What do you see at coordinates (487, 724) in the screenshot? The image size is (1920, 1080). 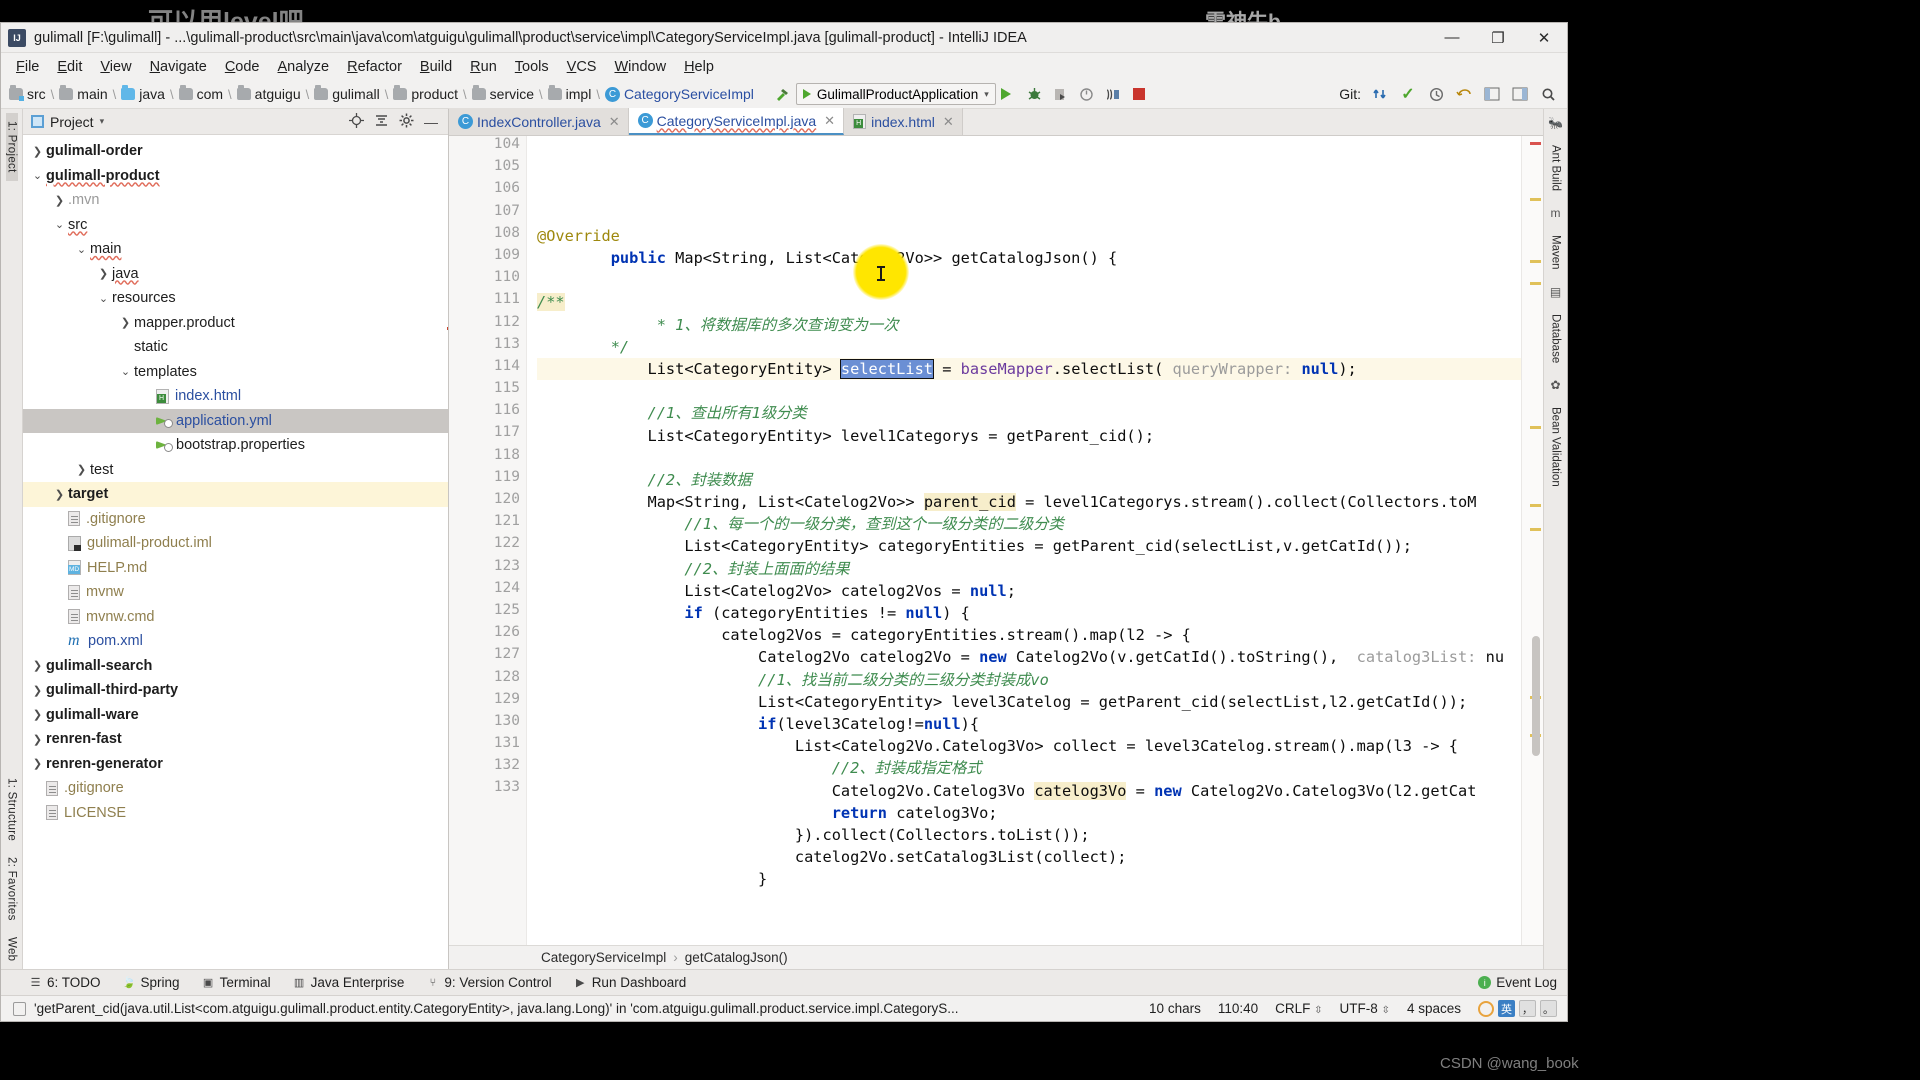 I see `line-number: 130` at bounding box center [487, 724].